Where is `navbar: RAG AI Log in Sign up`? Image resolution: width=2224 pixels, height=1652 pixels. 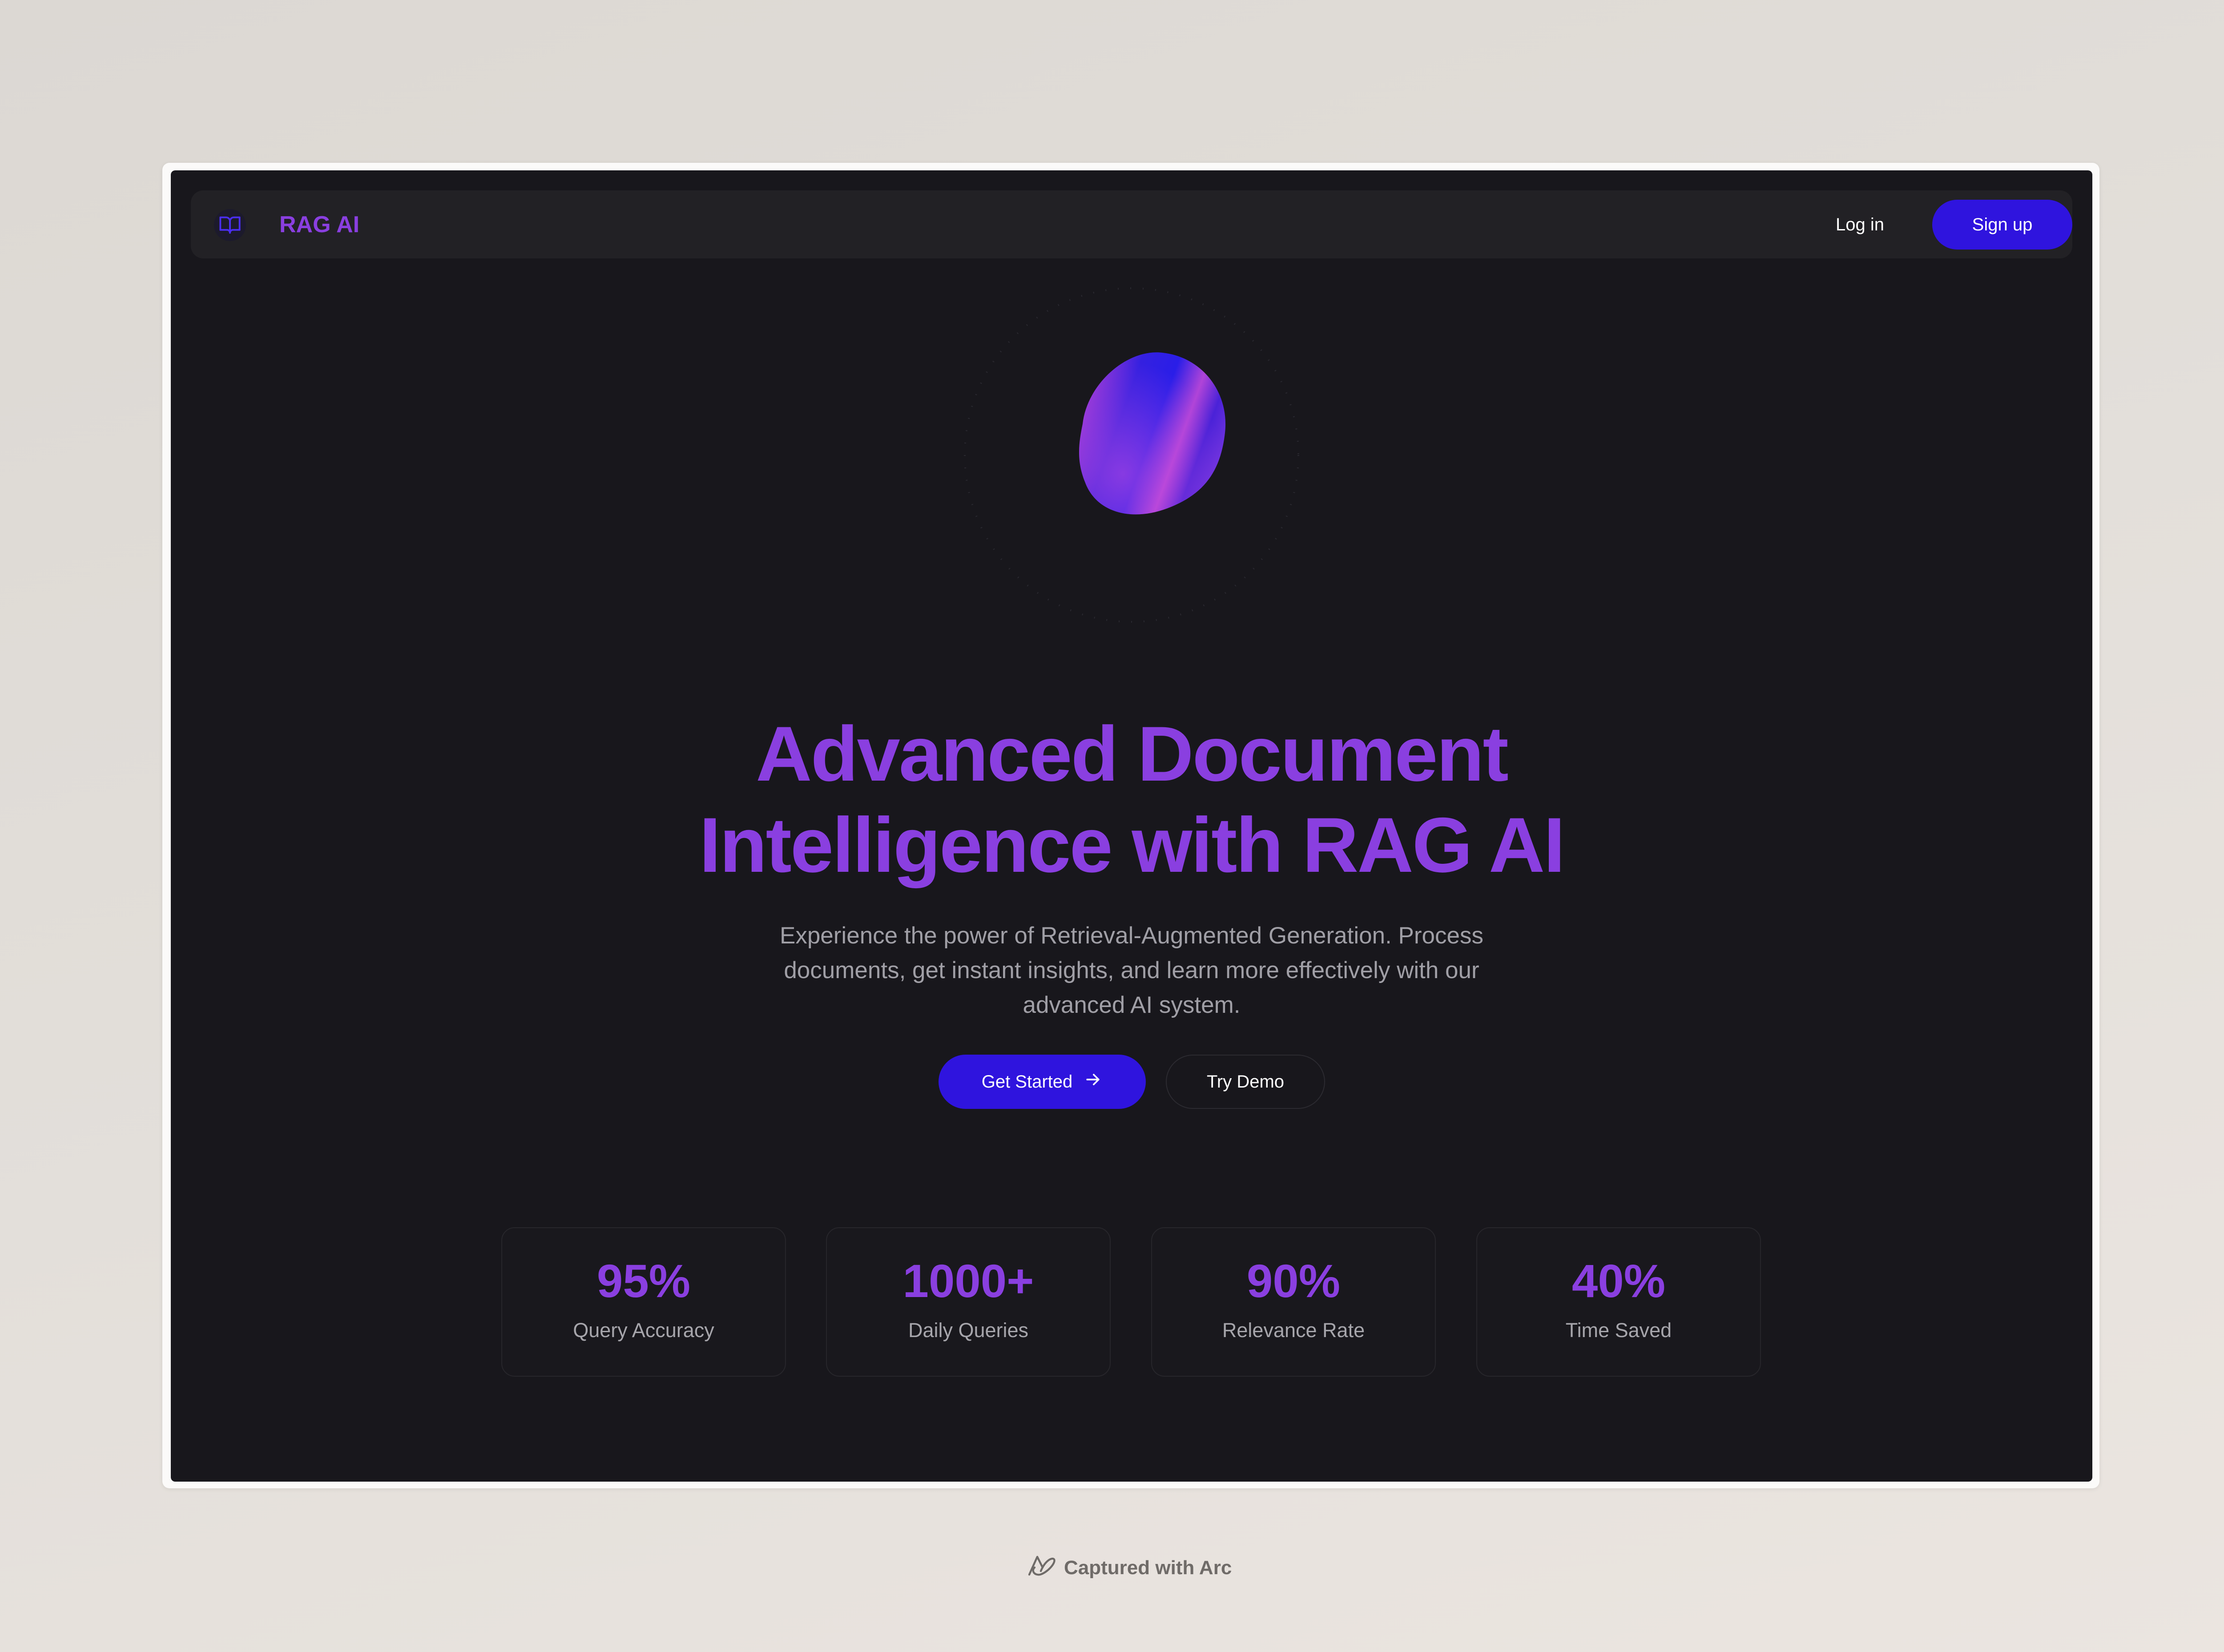 navbar: RAG AI Log in Sign up is located at coordinates (1131, 224).